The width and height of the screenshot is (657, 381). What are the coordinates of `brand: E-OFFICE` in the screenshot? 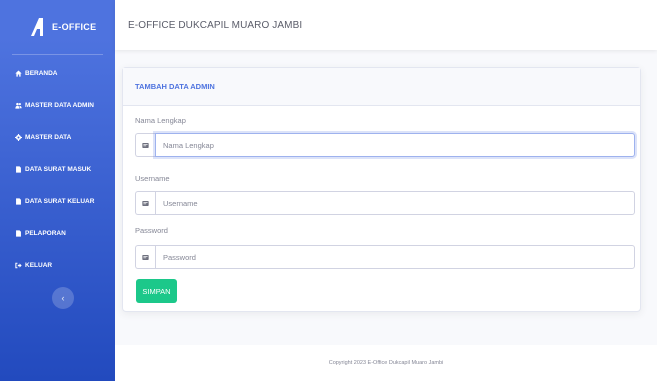 It's located at (57, 27).